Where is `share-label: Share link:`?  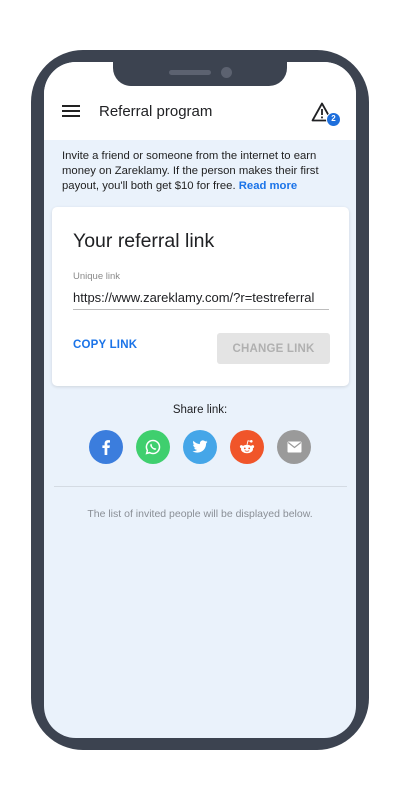
share-label: Share link: is located at coordinates (200, 410).